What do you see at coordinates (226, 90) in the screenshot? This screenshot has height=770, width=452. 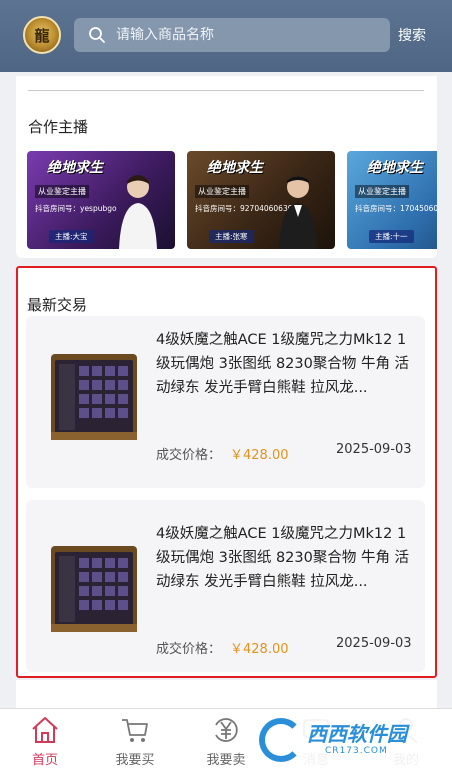 I see `divider` at bounding box center [226, 90].